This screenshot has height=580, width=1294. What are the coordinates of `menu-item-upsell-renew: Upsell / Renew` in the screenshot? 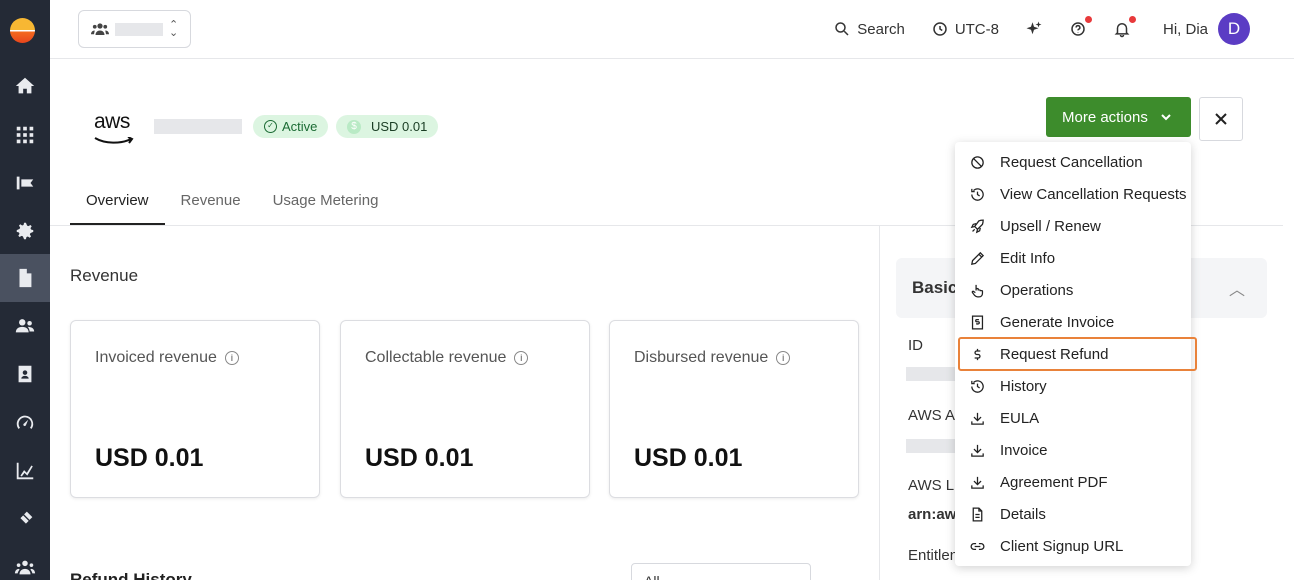 It's located at (1073, 226).